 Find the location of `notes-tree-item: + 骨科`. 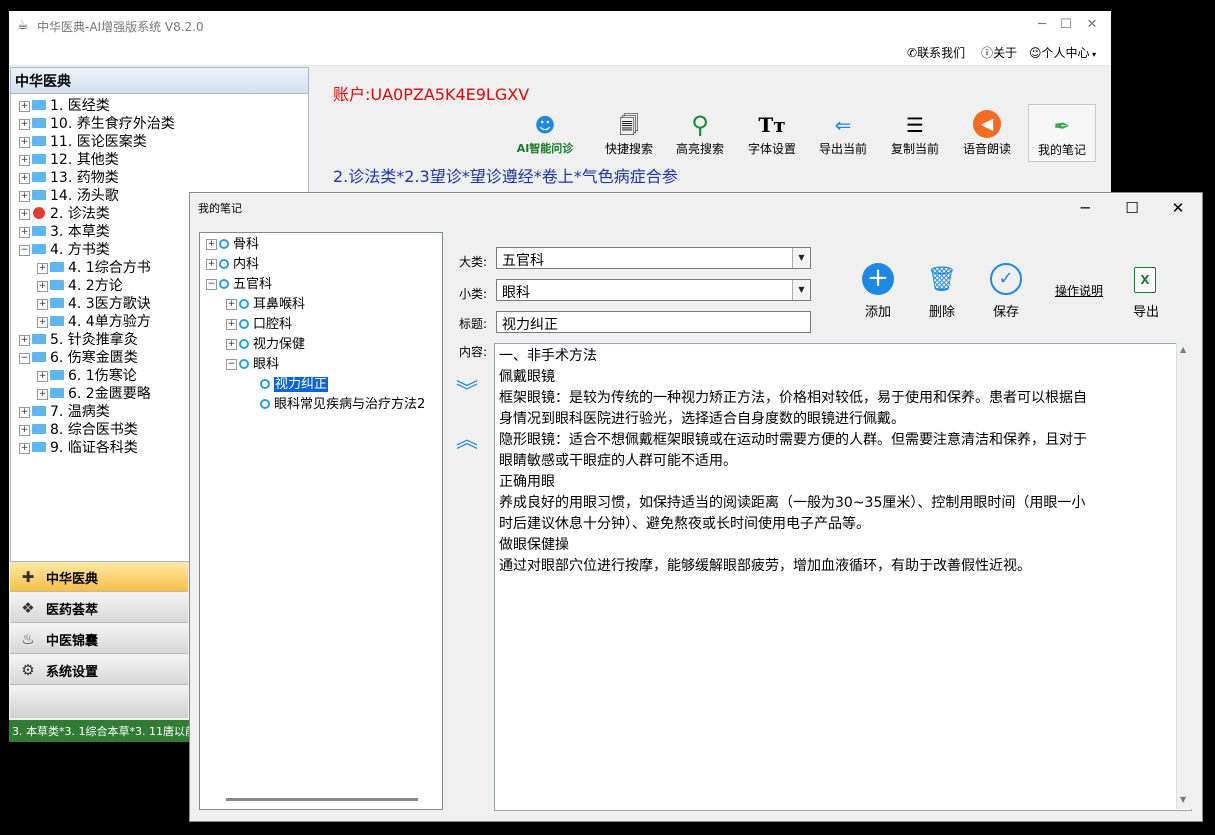

notes-tree-item: + 骨科 is located at coordinates (232, 245).